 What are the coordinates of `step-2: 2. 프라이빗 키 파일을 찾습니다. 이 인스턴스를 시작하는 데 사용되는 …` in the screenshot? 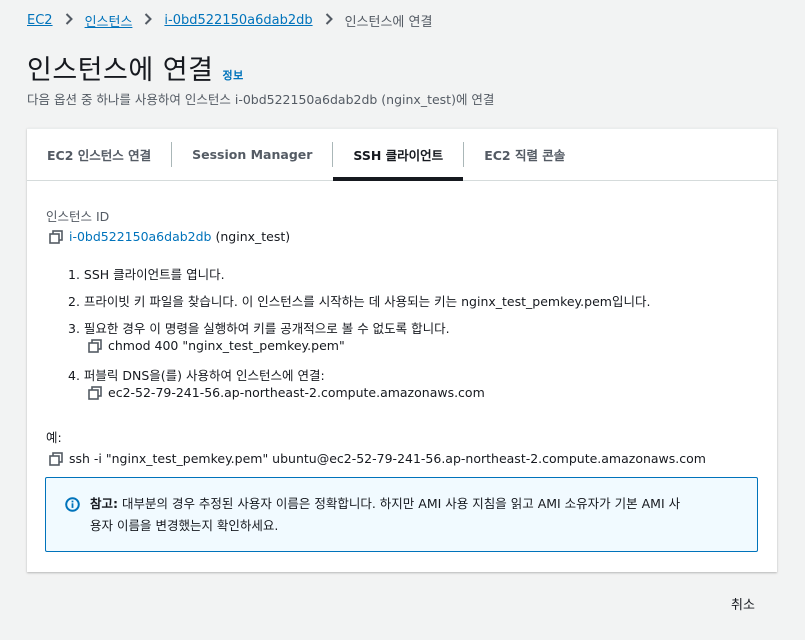 It's located at (359, 301).